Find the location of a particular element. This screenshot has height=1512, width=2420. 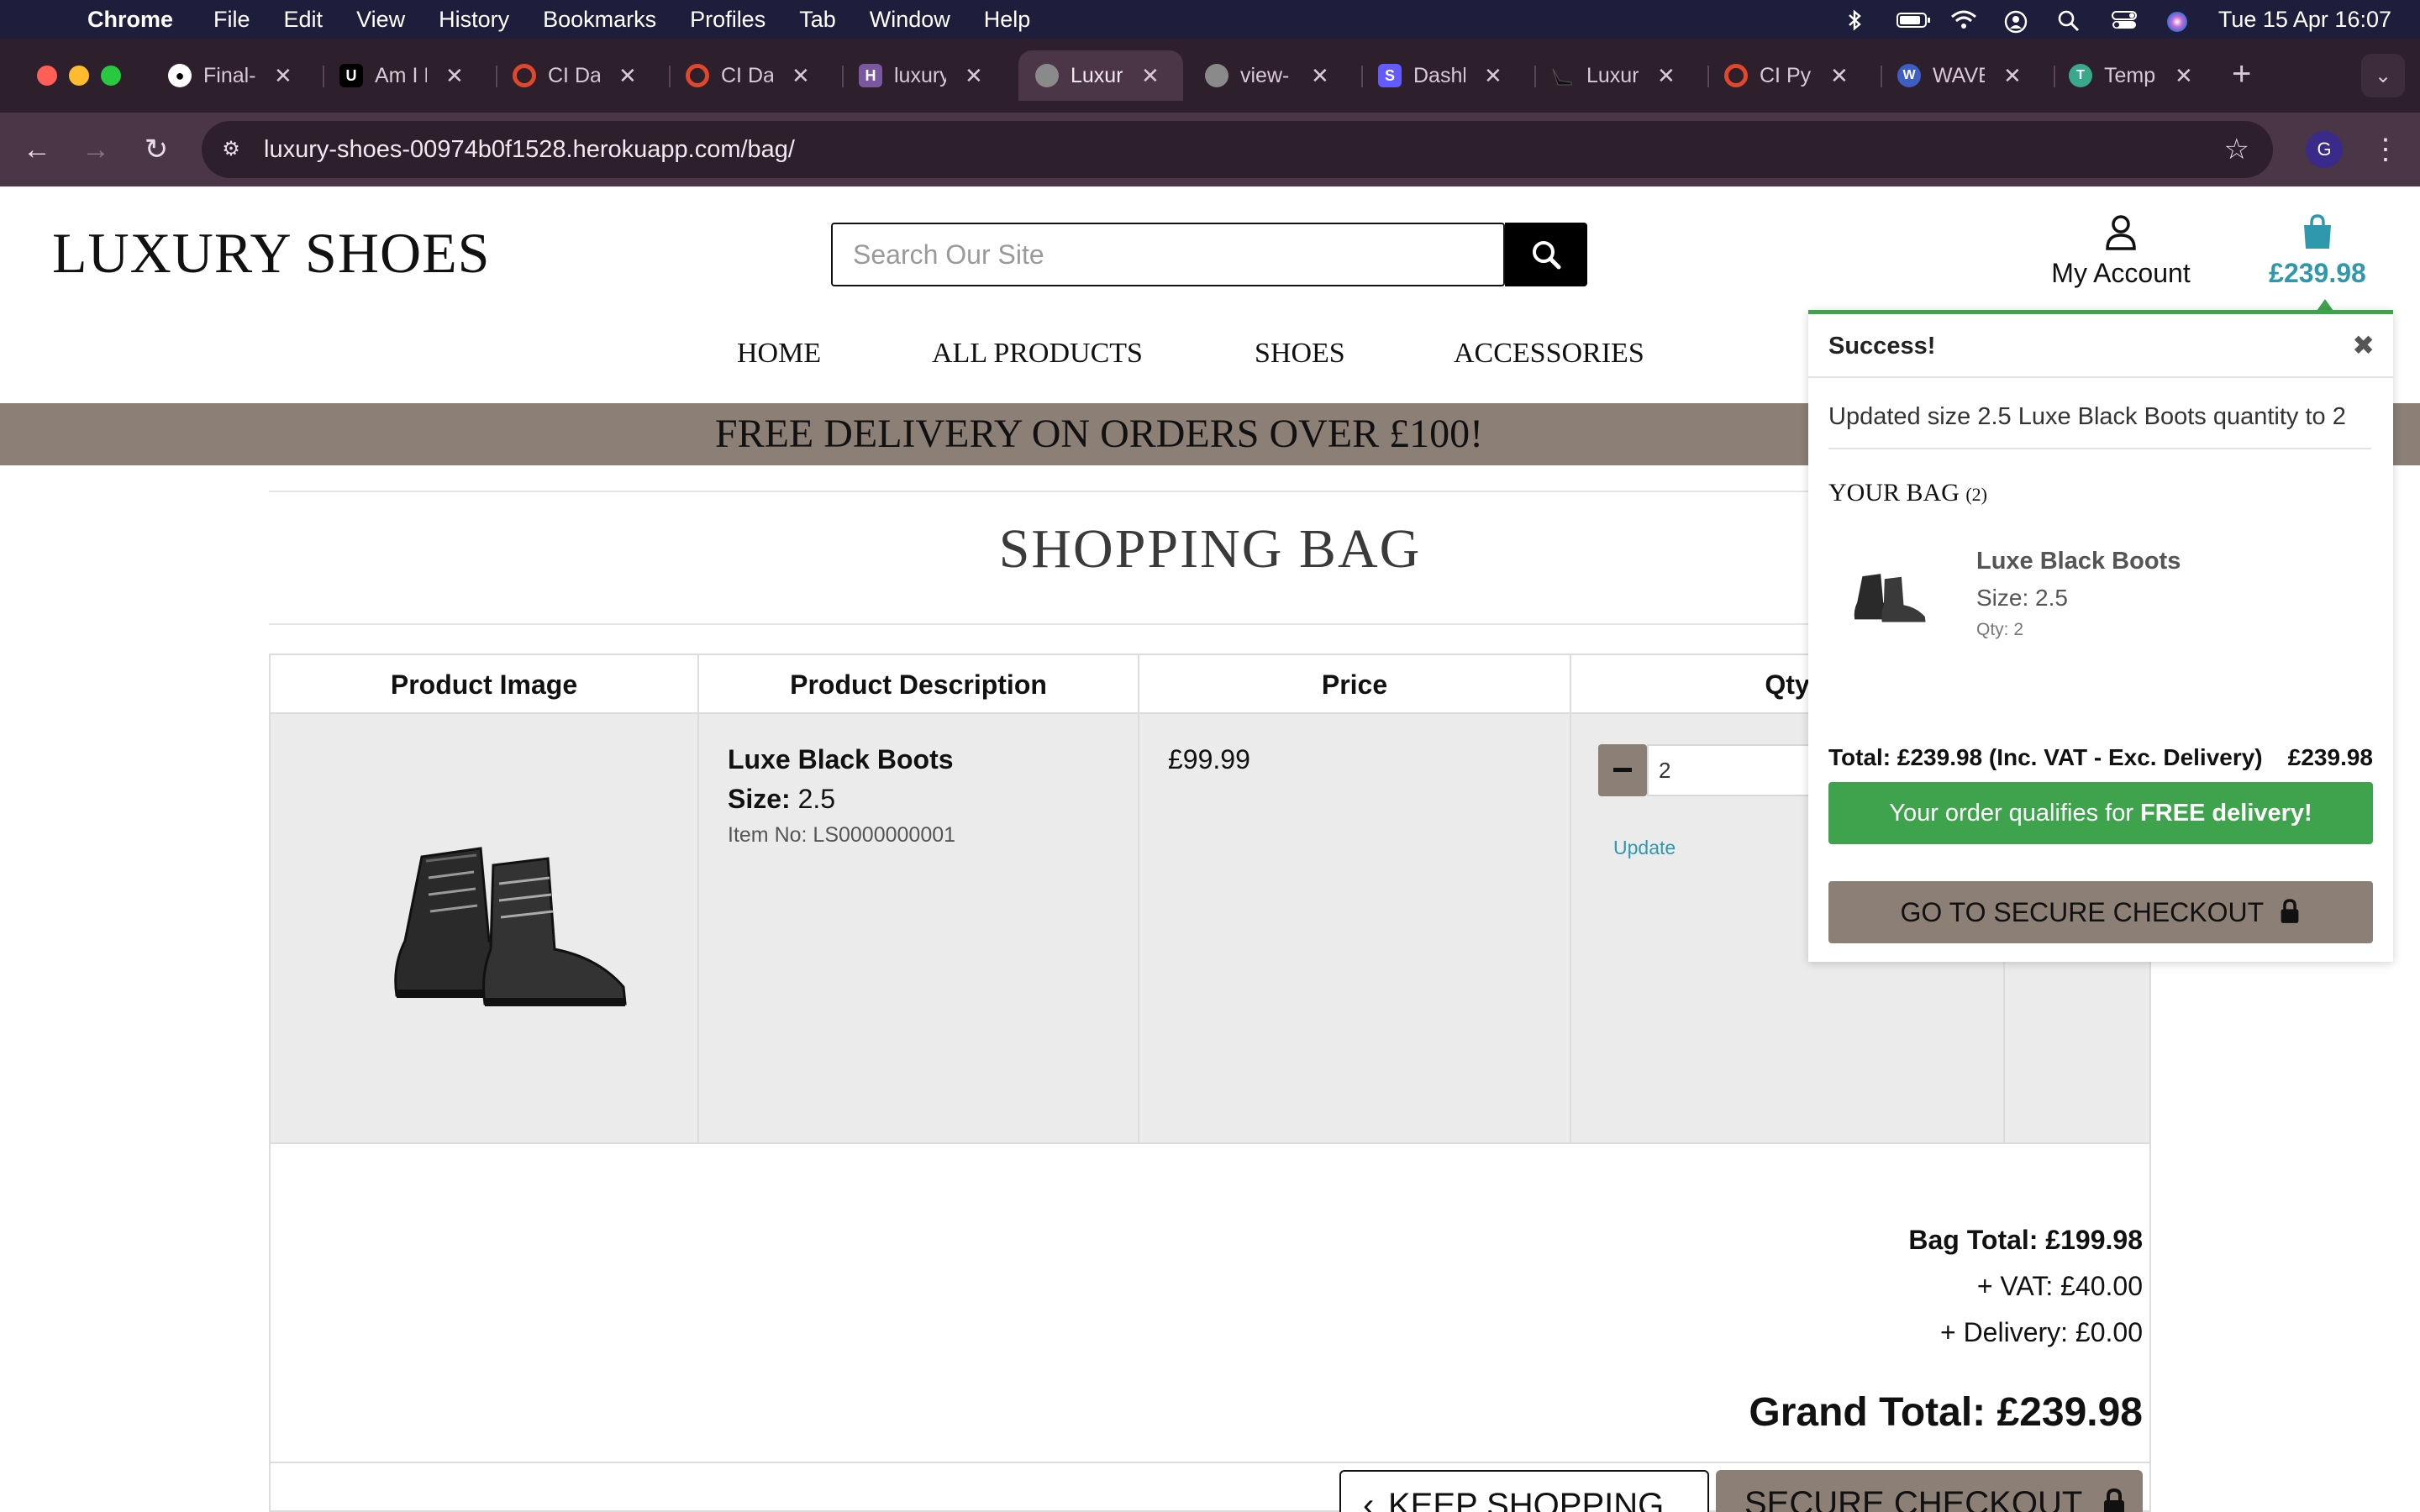

browser-tab: H luxury ✕ is located at coordinates (921, 75).